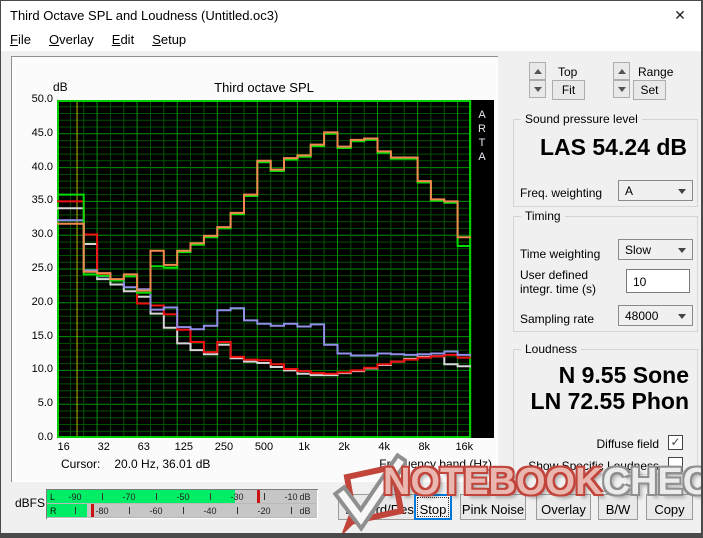 This screenshot has height=538, width=703. What do you see at coordinates (258, 496) in the screenshot?
I see `meter-peak-indicator` at bounding box center [258, 496].